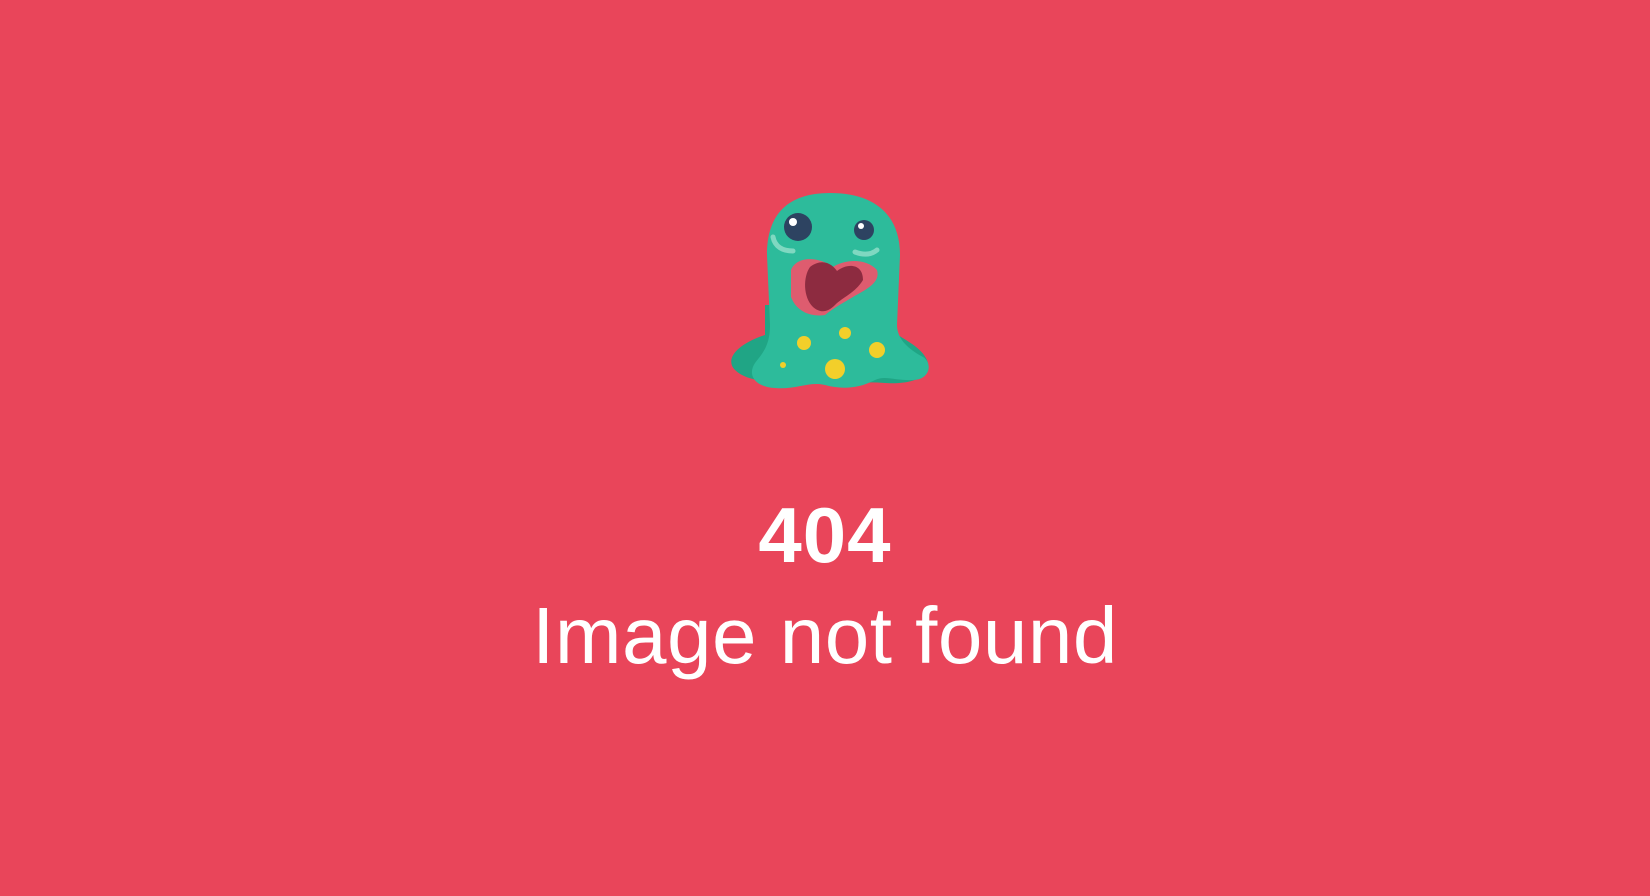 This screenshot has width=1650, height=896. I want to click on error-message: Image not found, so click(825, 635).